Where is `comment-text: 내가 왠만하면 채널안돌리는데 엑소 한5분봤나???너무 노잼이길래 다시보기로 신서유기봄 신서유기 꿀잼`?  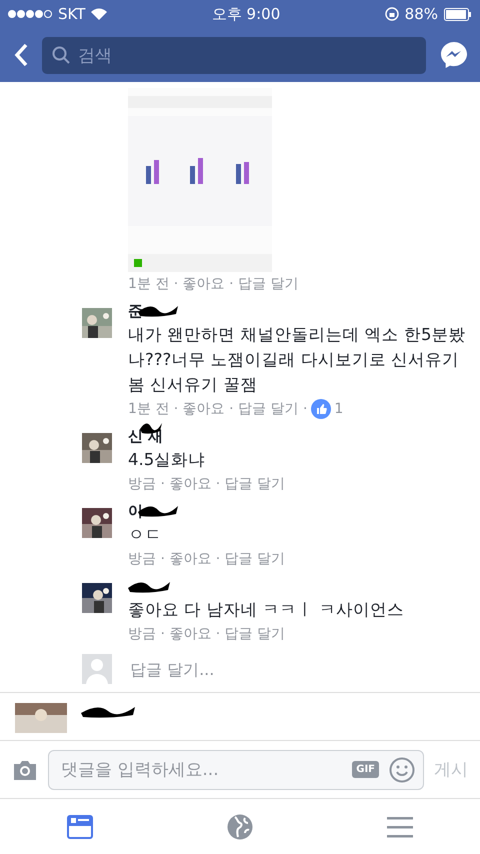
comment-text: 내가 왠만하면 채널안돌리는데 엑소 한5분봤나???너무 노잼이길래 다시보기로 신서유기봄 신서유기 꿀잼 is located at coordinates (297, 360).